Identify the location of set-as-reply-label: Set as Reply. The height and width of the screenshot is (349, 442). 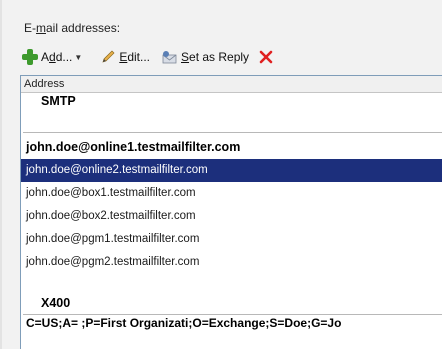
(215, 57).